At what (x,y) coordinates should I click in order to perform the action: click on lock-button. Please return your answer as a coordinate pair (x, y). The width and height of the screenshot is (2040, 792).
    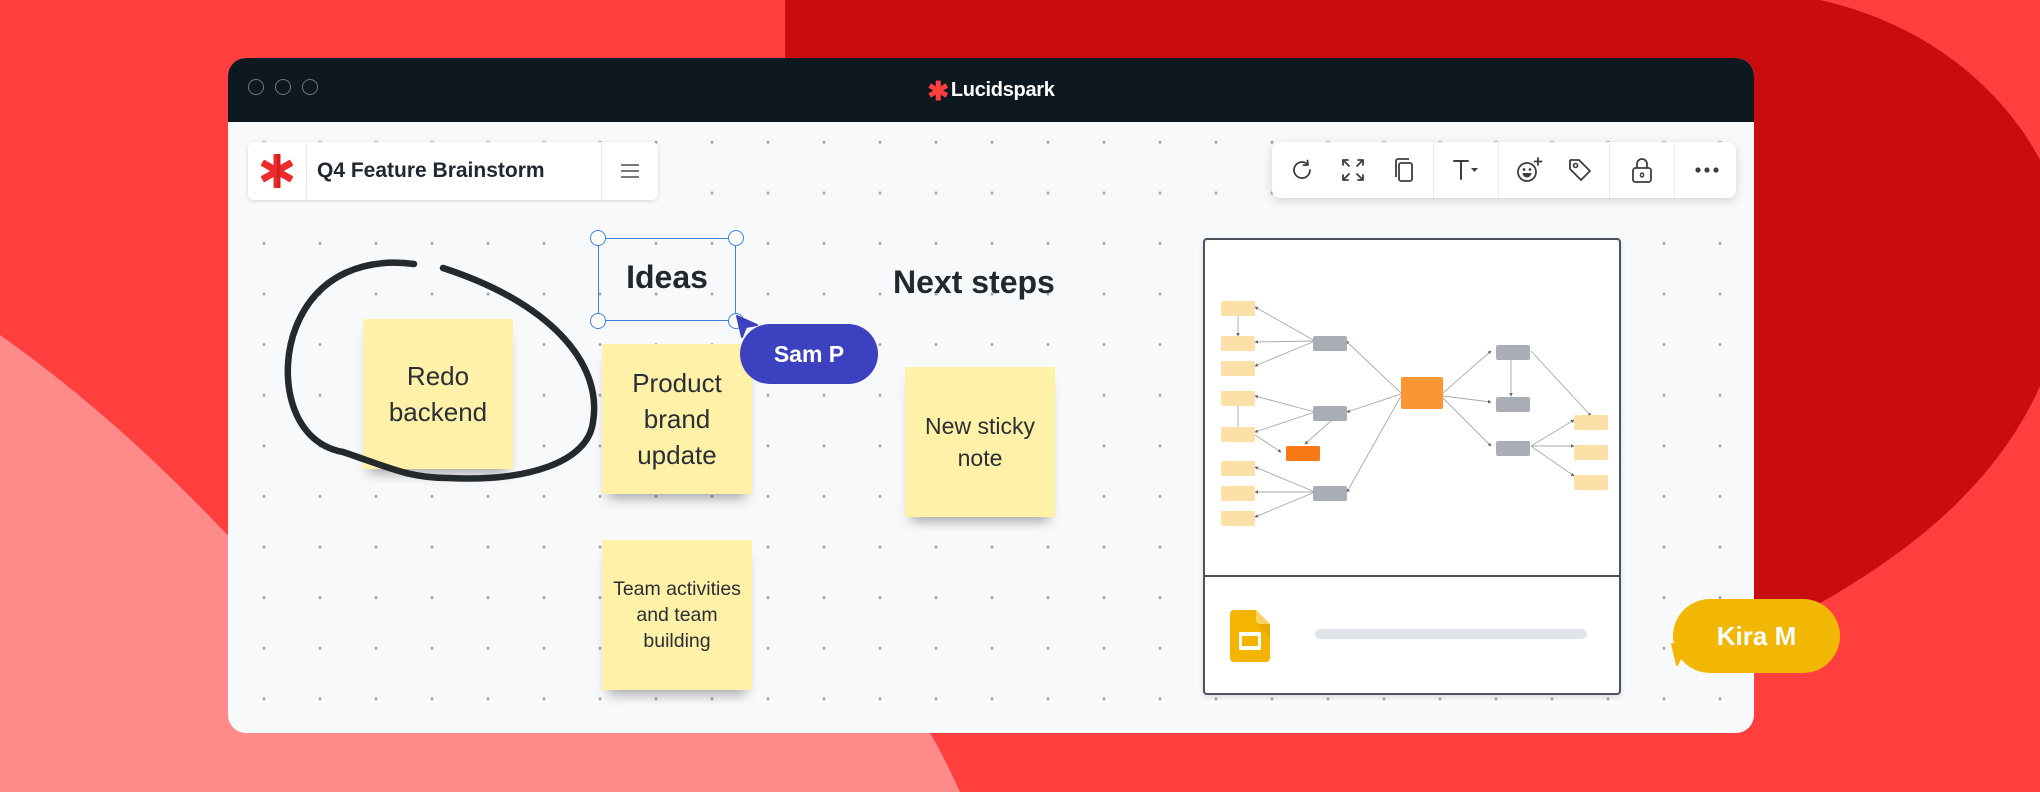
    Looking at the image, I should click on (1642, 170).